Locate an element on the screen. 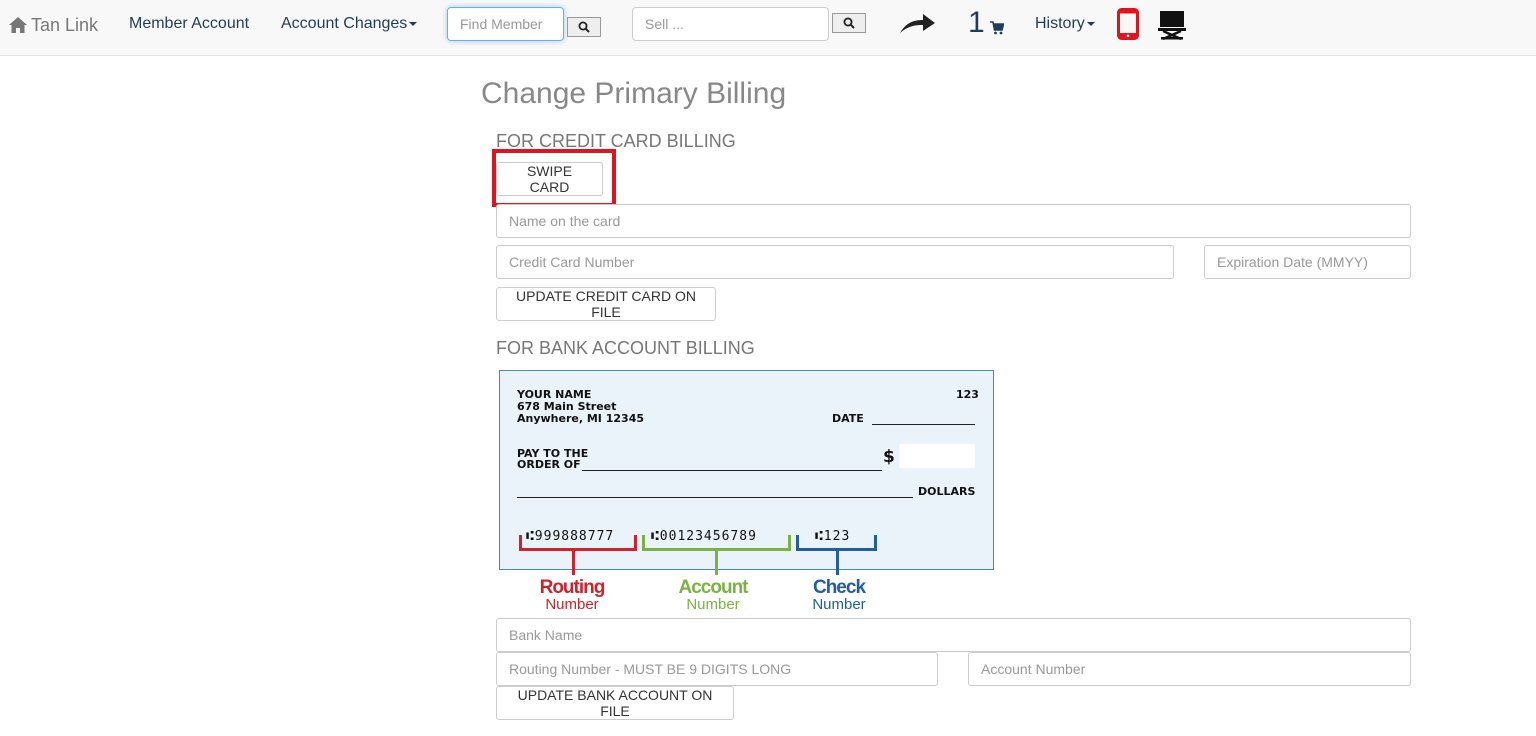 The image size is (1536, 736). find-member-input is located at coordinates (505, 24).